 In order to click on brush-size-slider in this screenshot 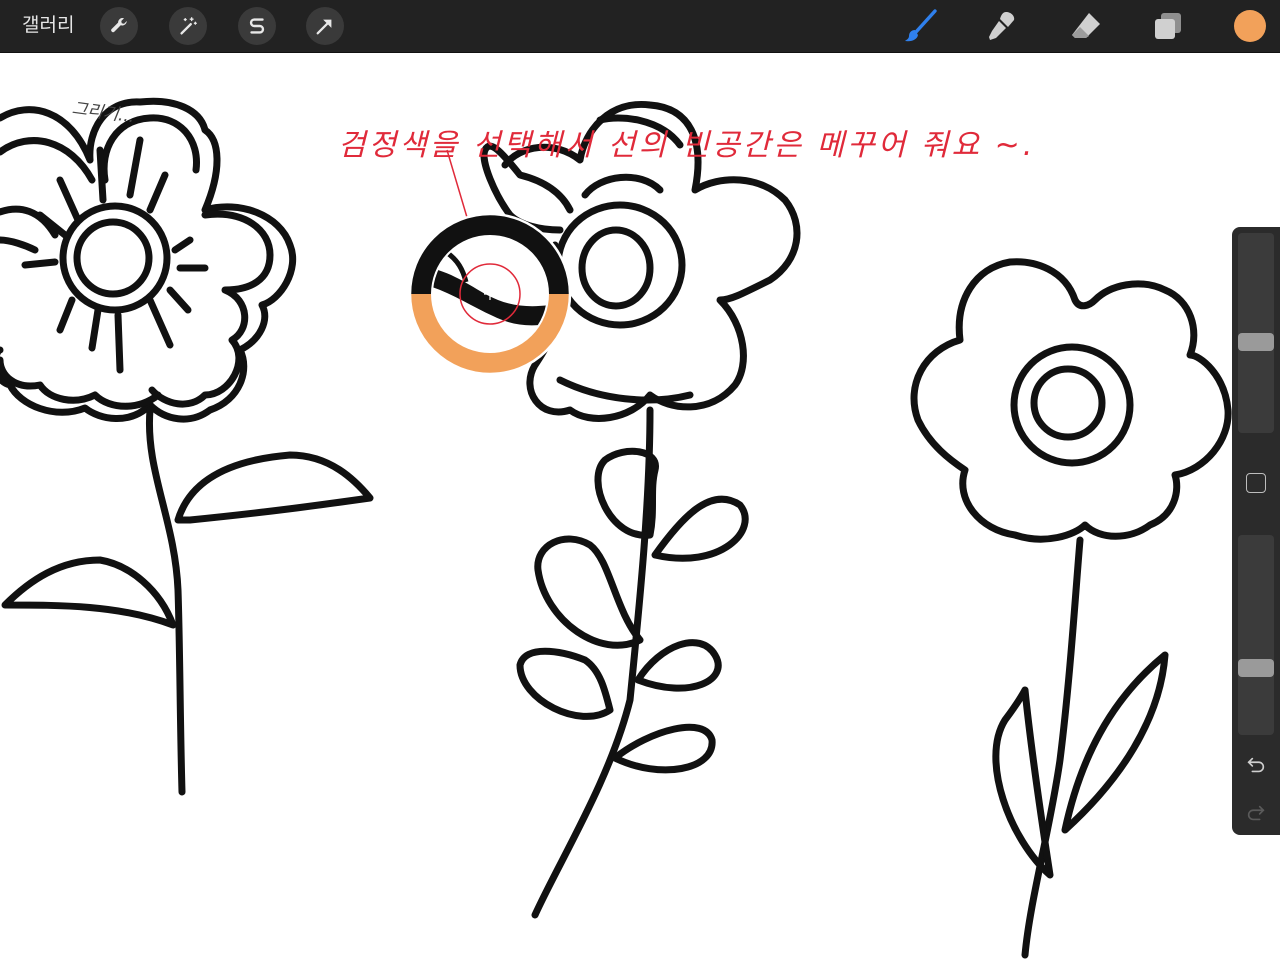, I will do `click(1256, 333)`.